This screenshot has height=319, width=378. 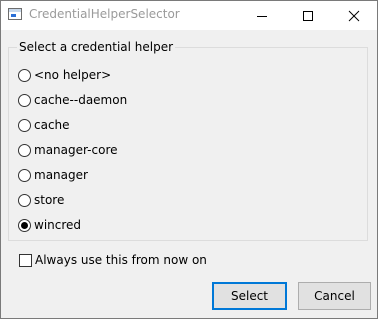 What do you see at coordinates (334, 296) in the screenshot?
I see `cancel-button: Cancel` at bounding box center [334, 296].